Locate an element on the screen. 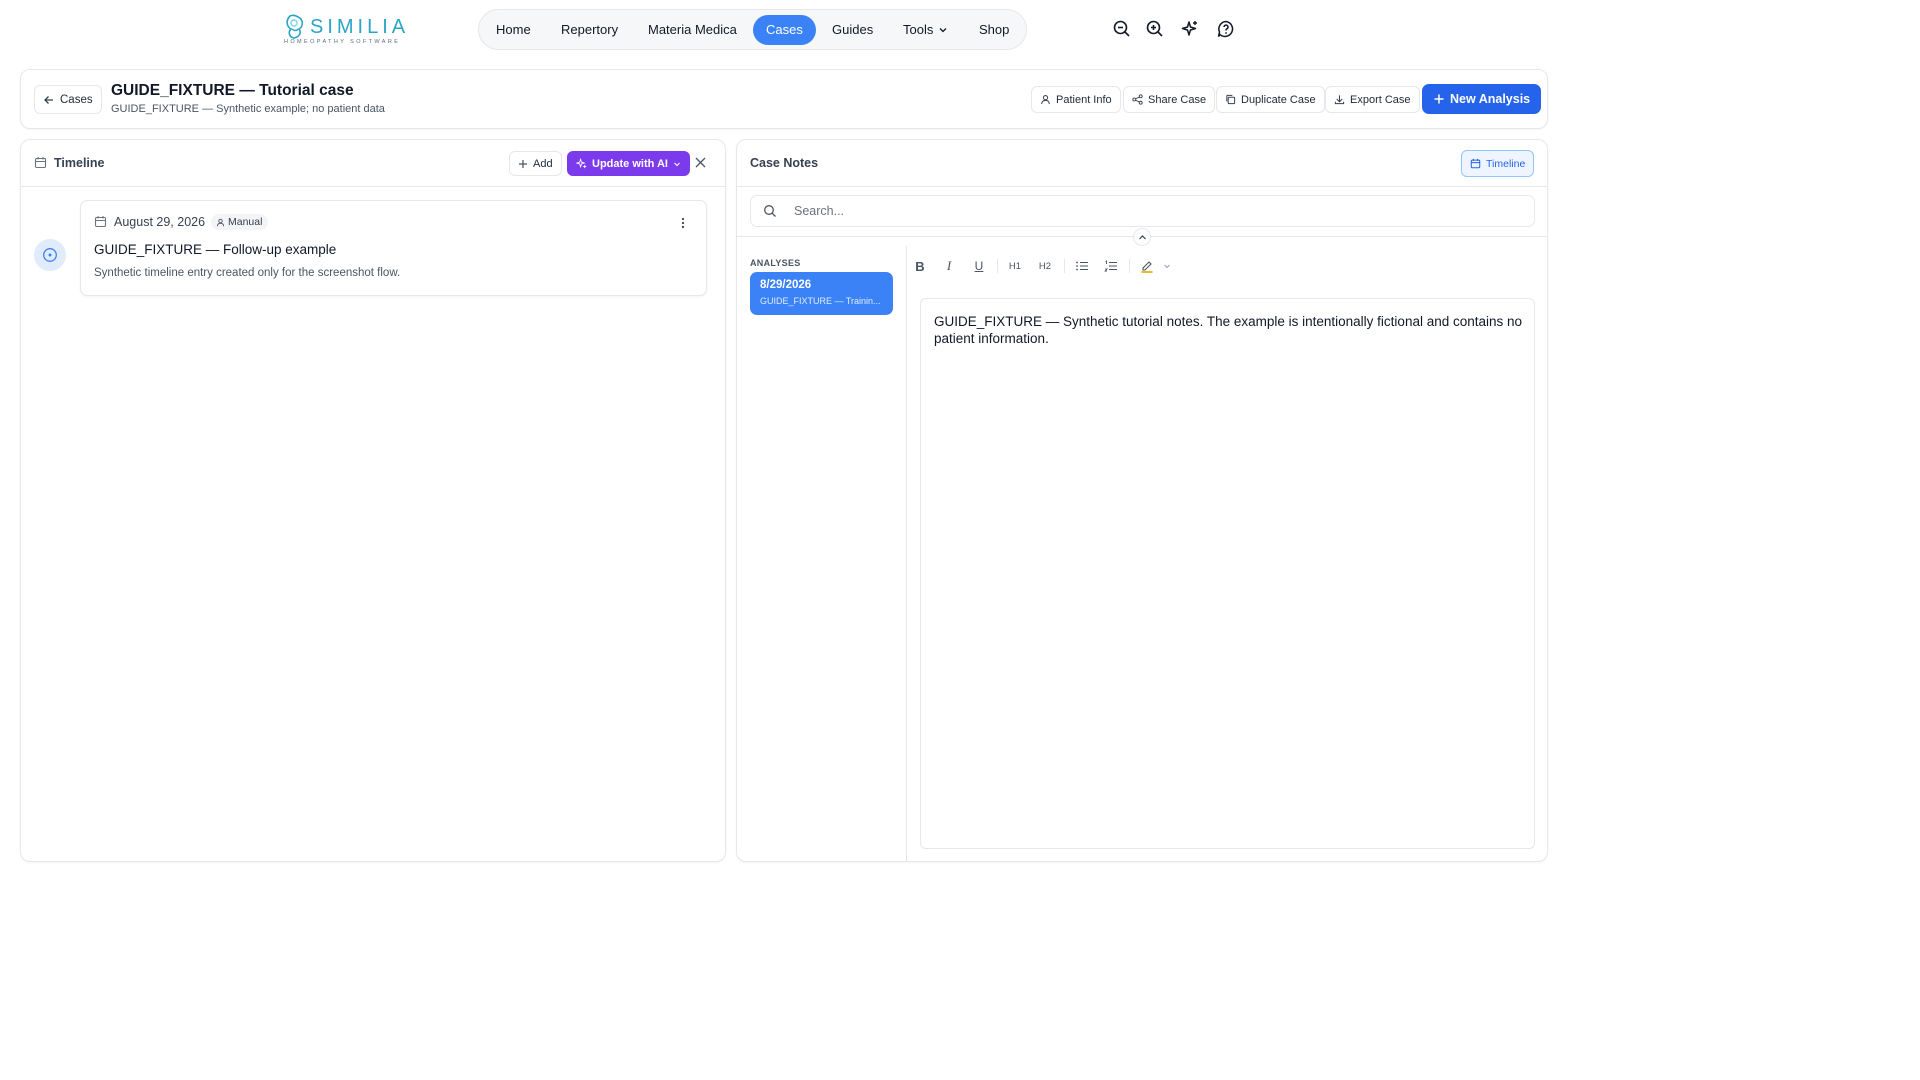  underline-button: U is located at coordinates (979, 266).